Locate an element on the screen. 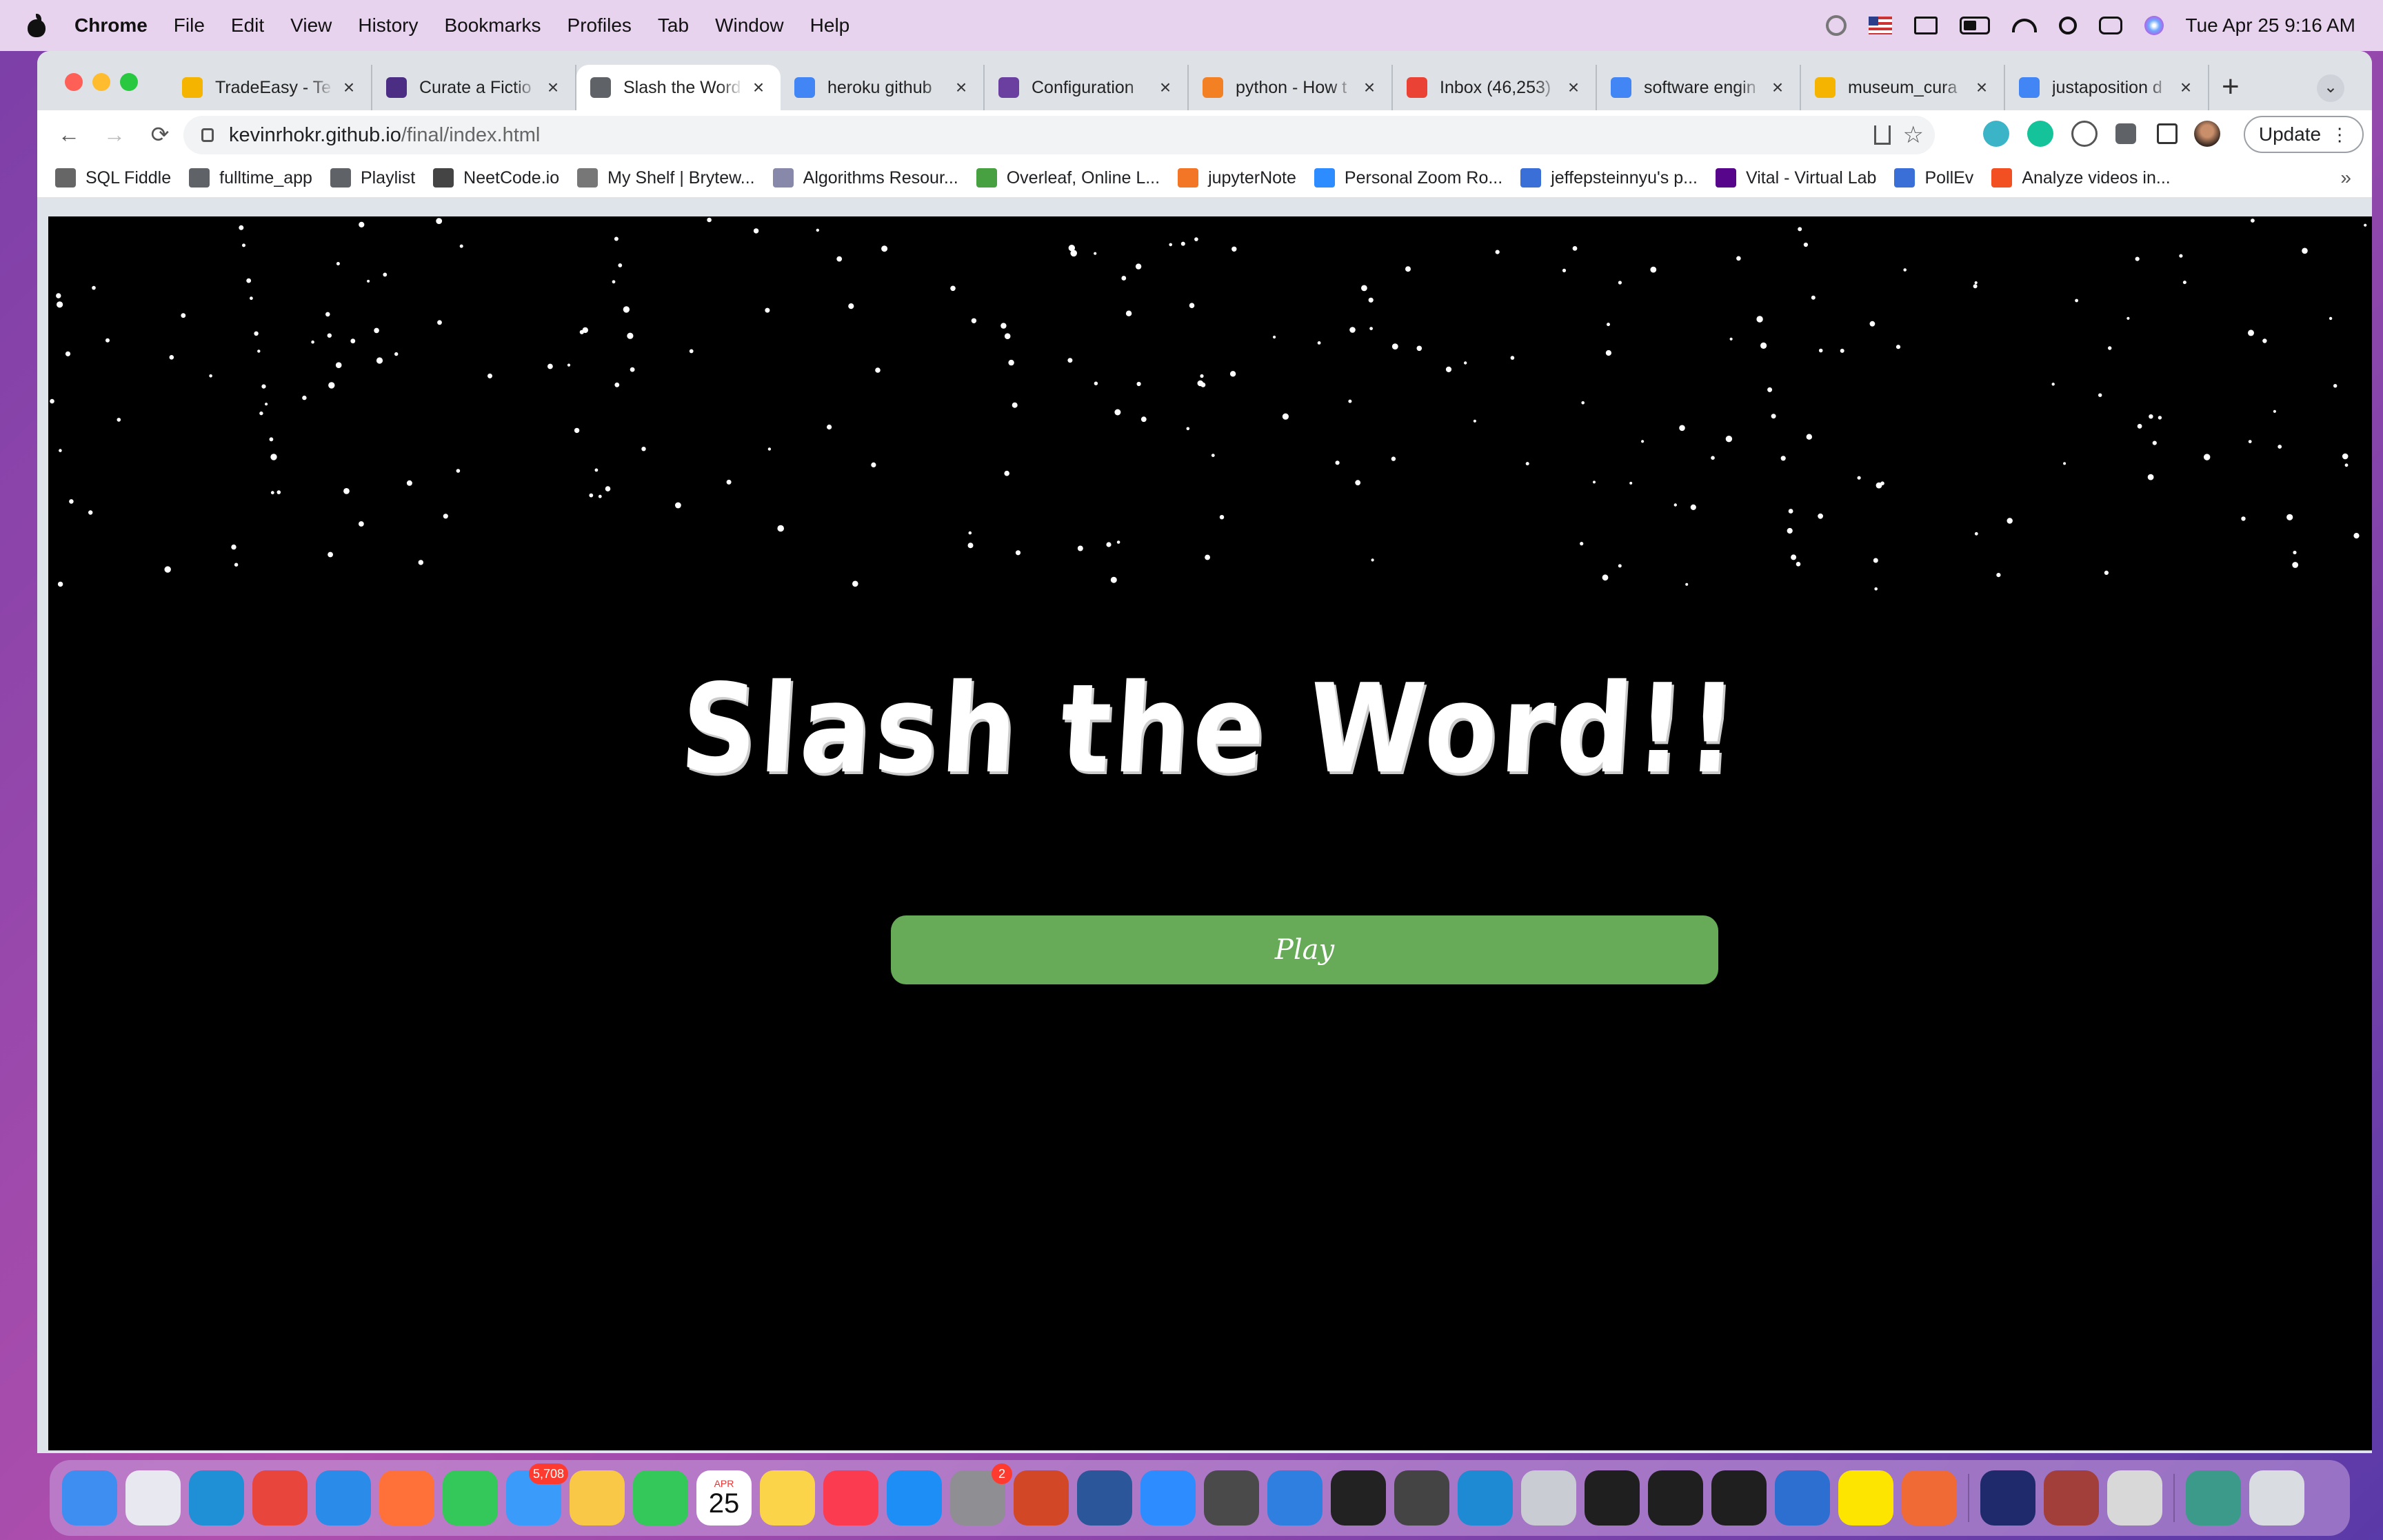  edge-icon is located at coordinates (216, 1498).